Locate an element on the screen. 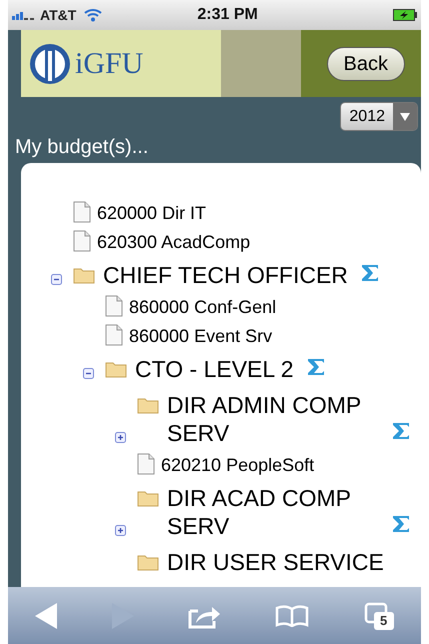  budget-item: 620000 Dir IT is located at coordinates (151, 213).